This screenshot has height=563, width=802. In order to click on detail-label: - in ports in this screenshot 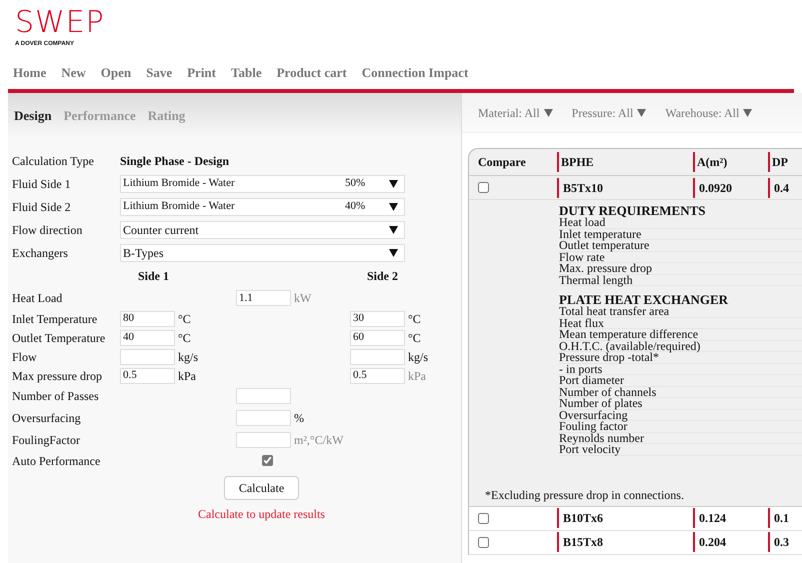, I will do `click(680, 369)`.